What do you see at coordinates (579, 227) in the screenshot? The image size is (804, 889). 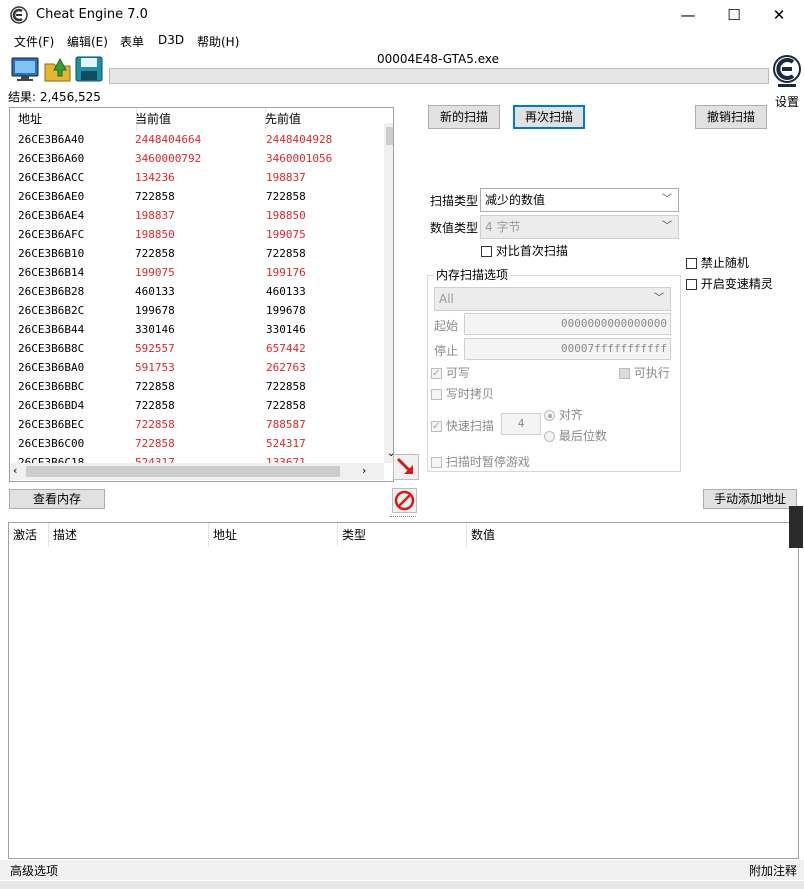 I see `value-type-select: 4 字节 ﹀` at bounding box center [579, 227].